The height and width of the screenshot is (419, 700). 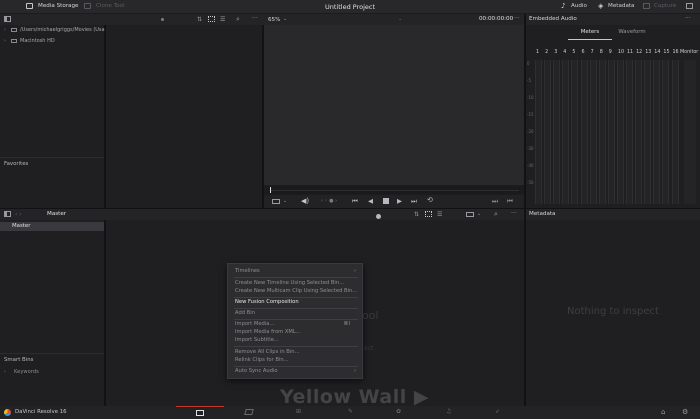 I want to click on menu-item-label: Auto Sync Audio, so click(x=256, y=371).